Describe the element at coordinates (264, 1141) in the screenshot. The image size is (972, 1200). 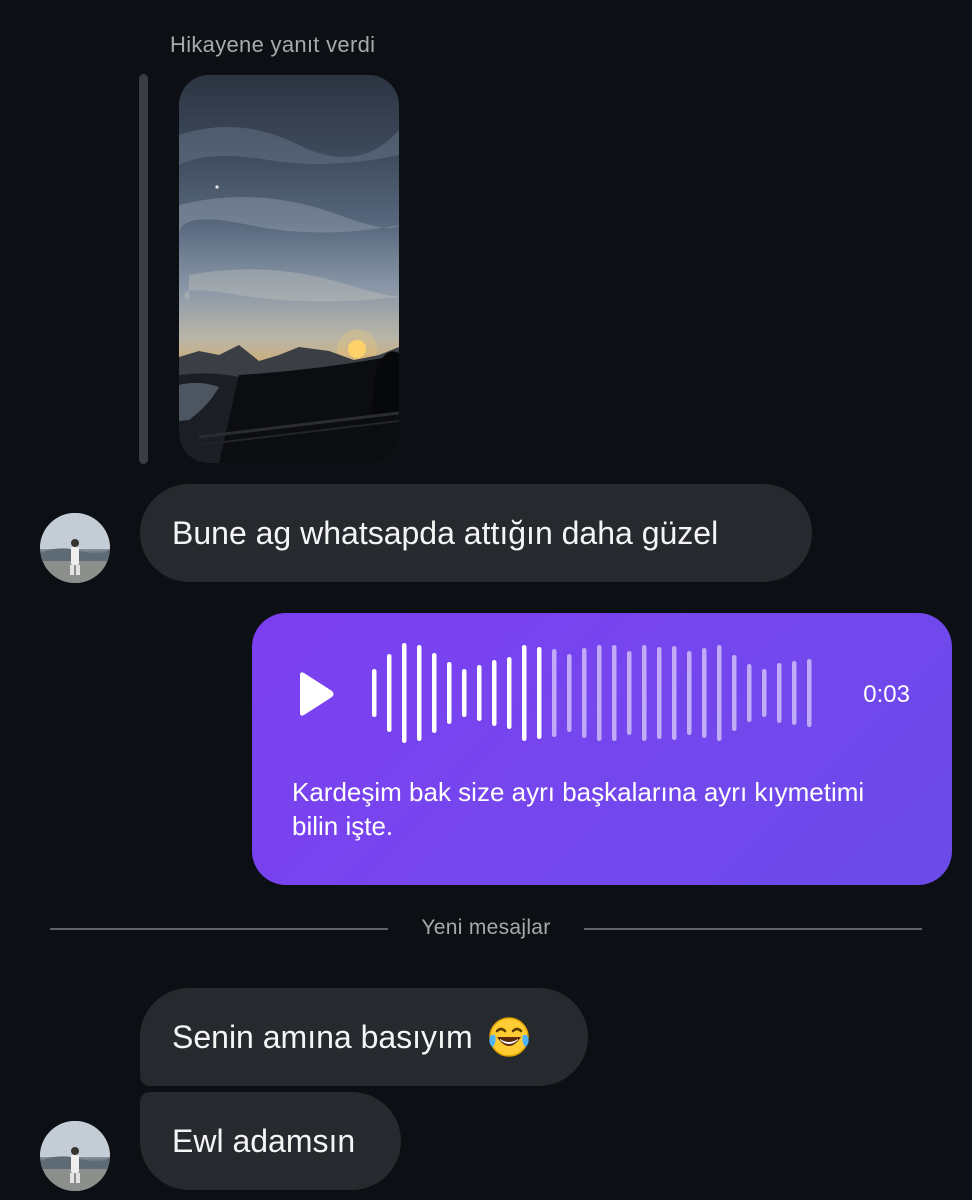
I see `message-text: Ewl adamsın` at that location.